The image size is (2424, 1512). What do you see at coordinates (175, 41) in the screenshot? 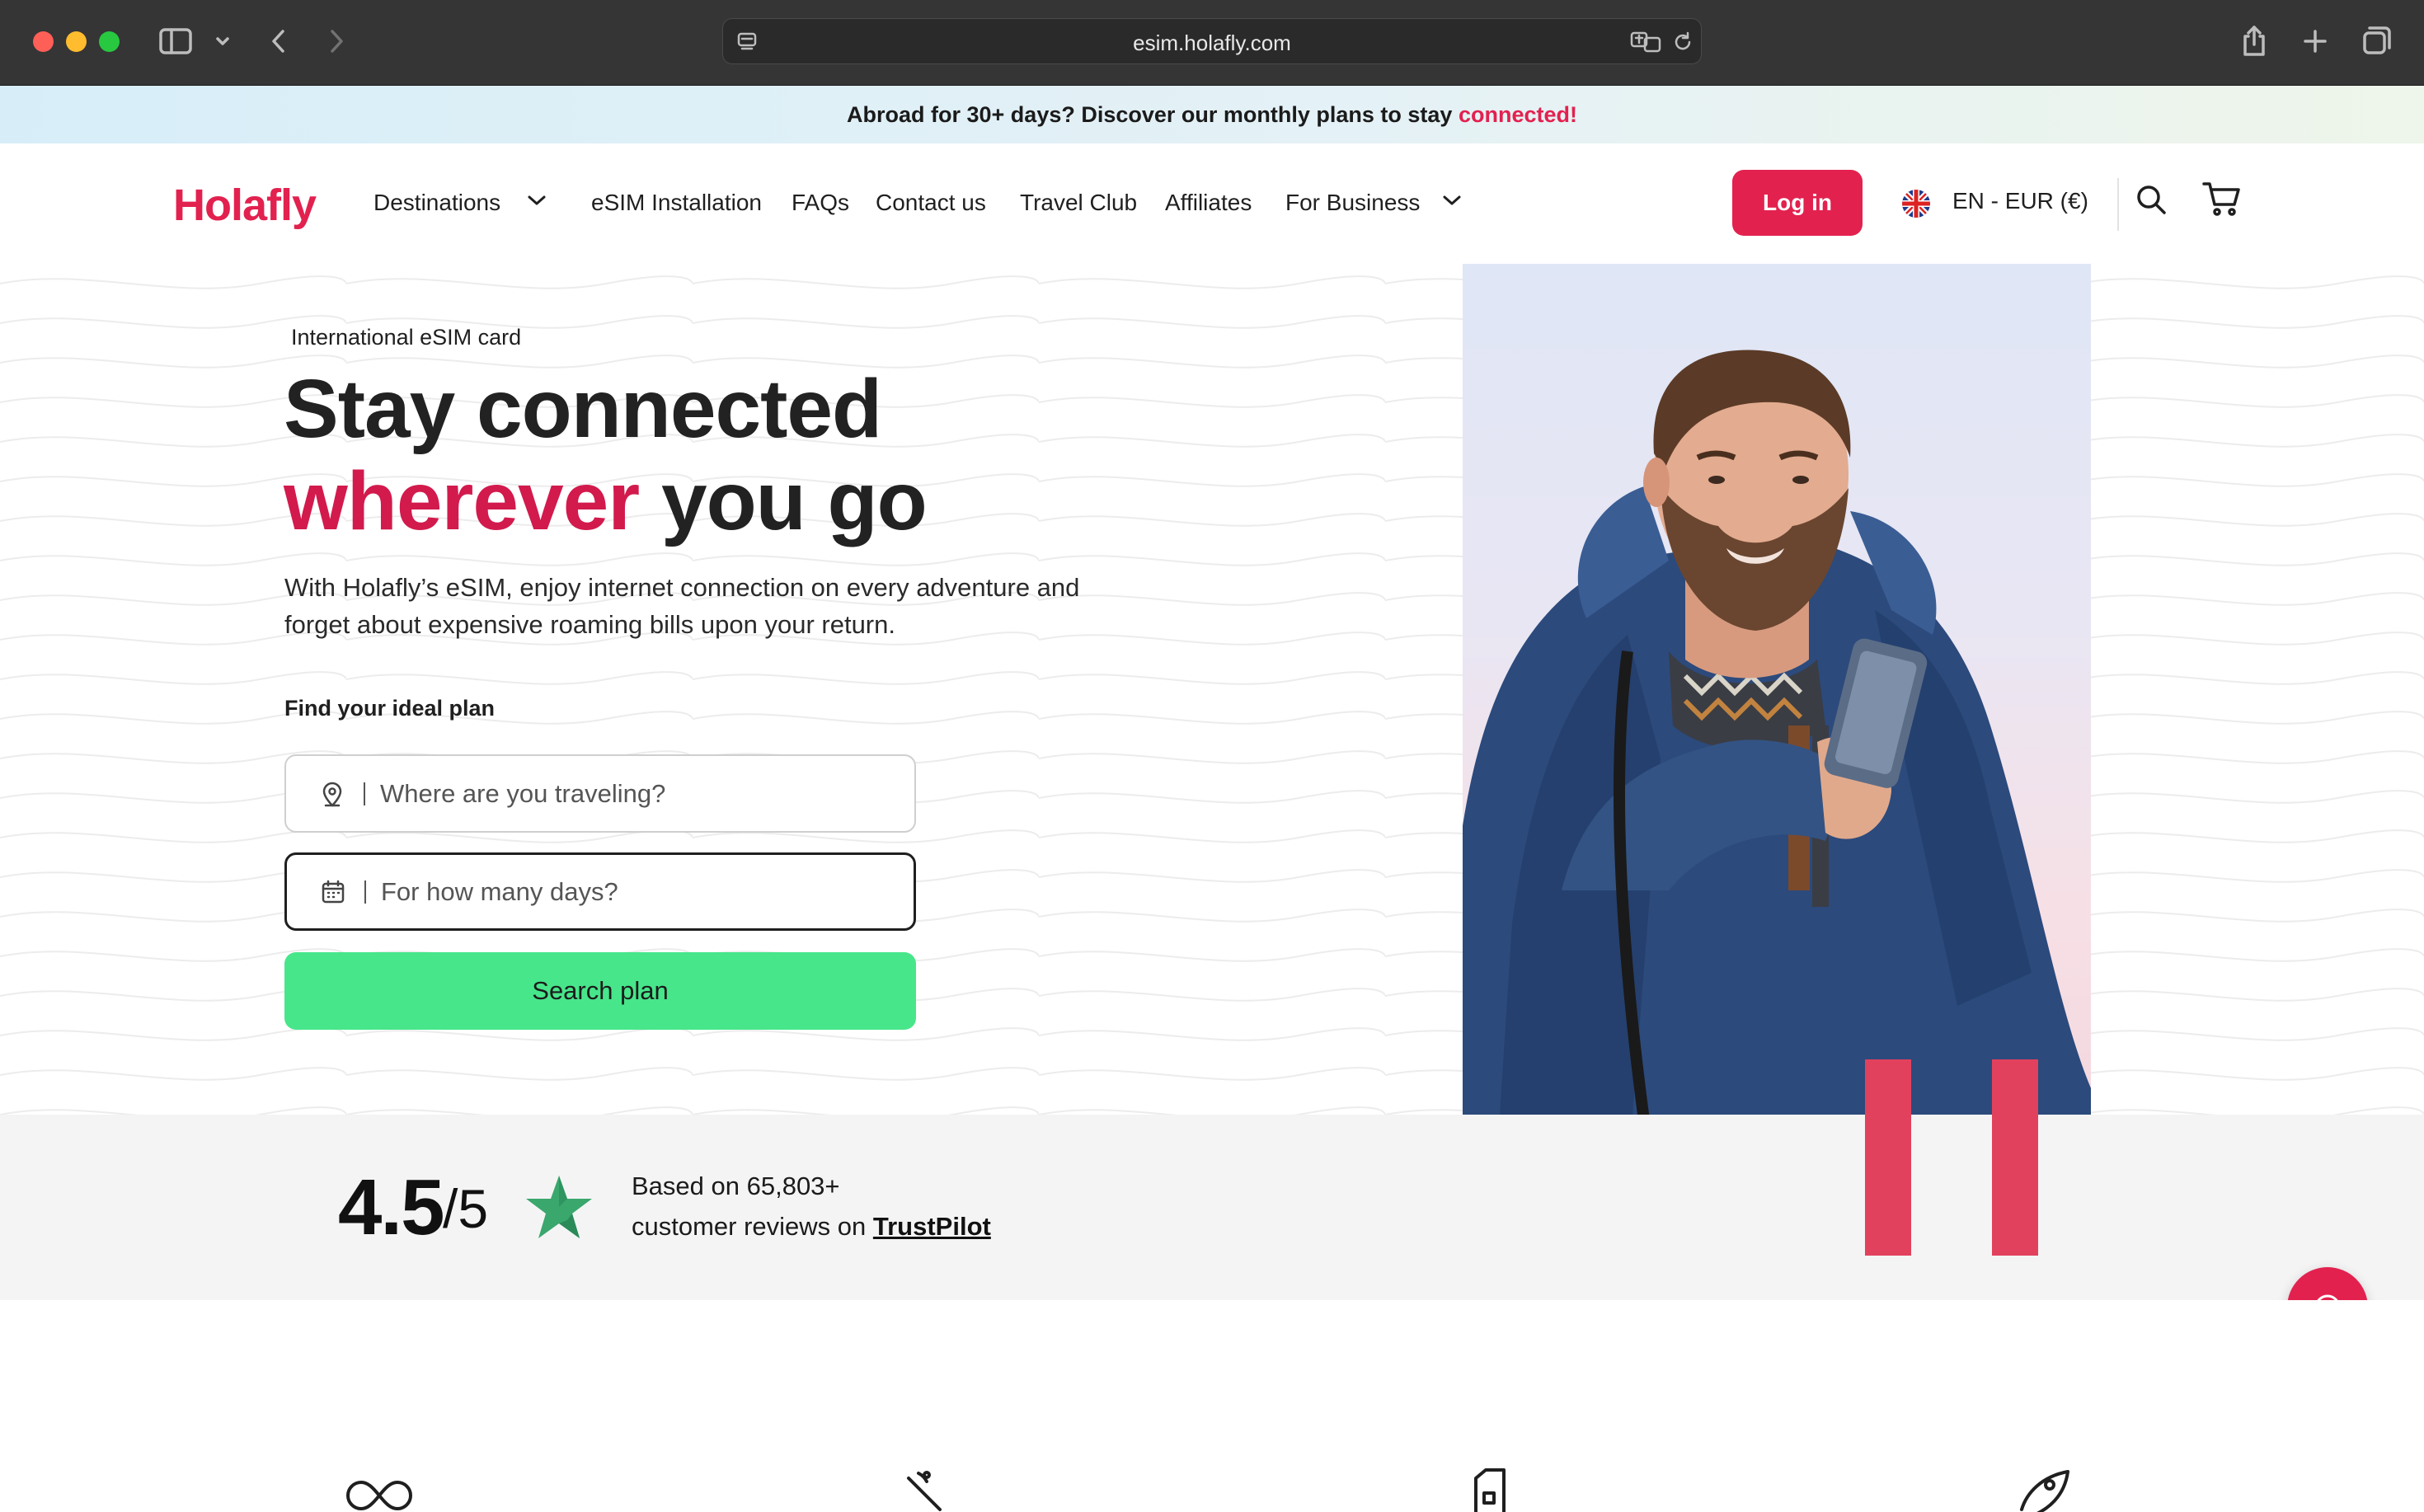
I see `sidebar-toggle-icon` at bounding box center [175, 41].